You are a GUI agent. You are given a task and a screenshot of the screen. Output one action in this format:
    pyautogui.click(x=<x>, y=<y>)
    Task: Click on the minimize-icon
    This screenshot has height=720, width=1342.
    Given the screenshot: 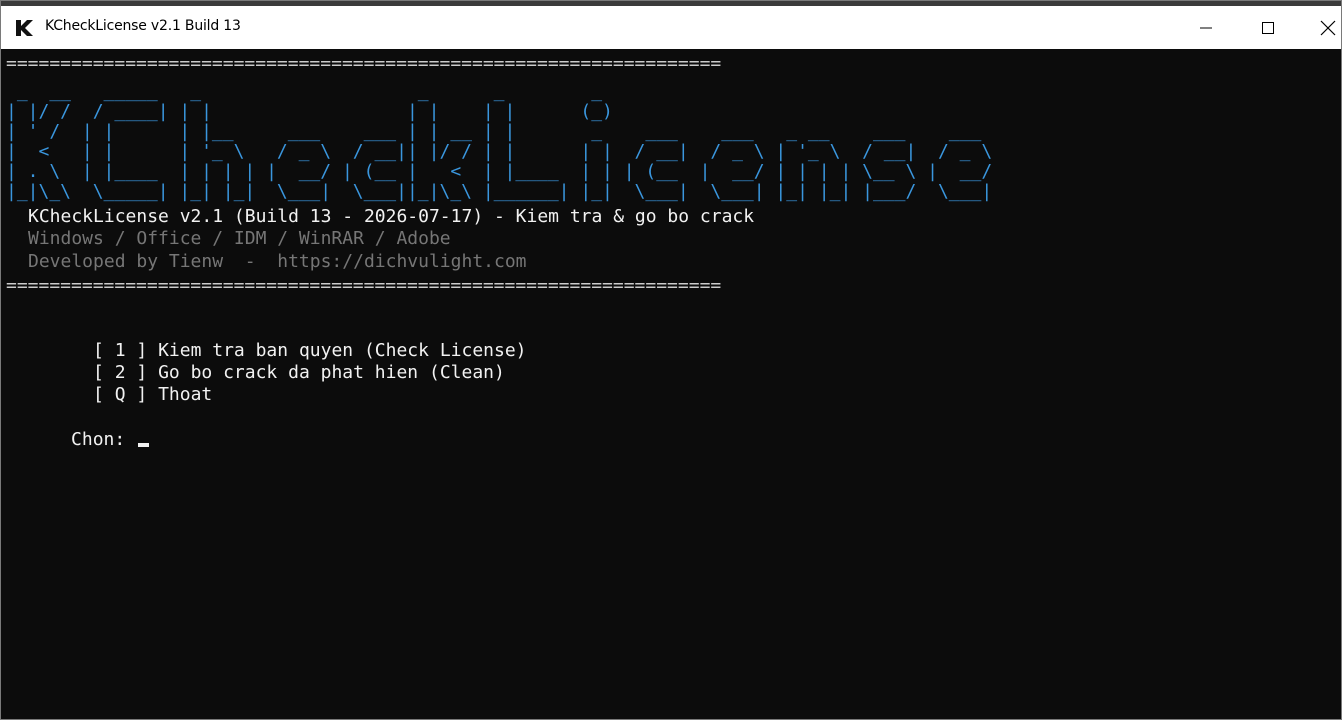 What is the action you would take?
    pyautogui.click(x=1206, y=27)
    